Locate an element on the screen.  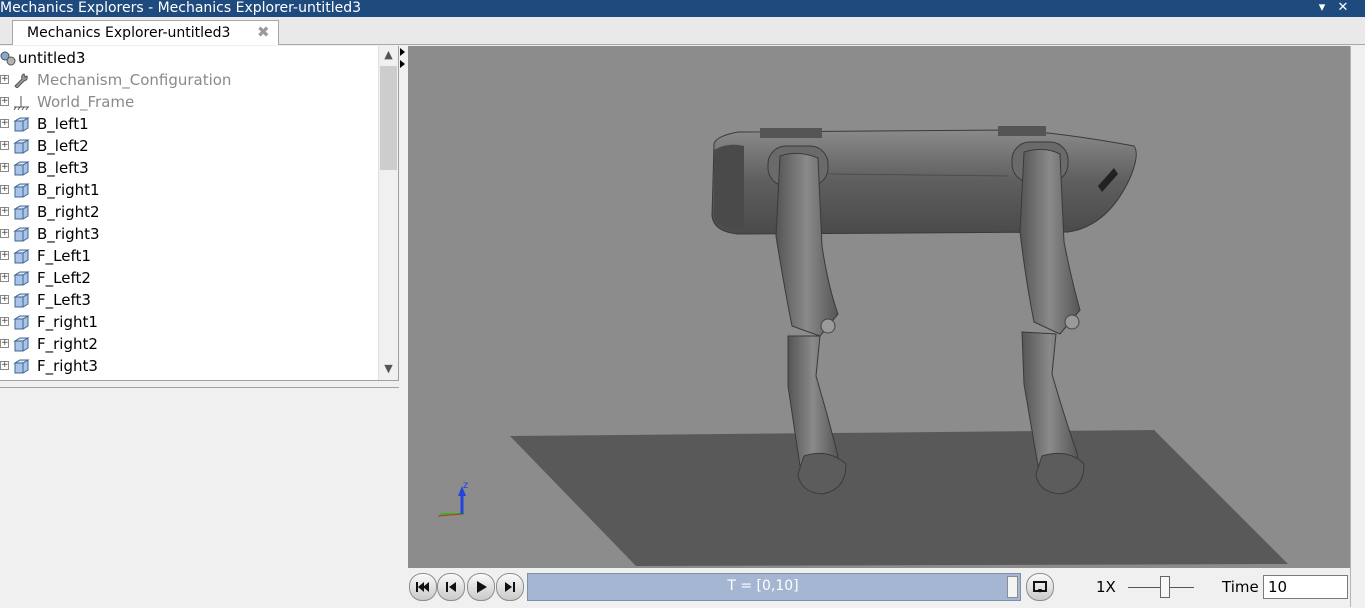
tree-item: + B_right2 is located at coordinates (189, 212).